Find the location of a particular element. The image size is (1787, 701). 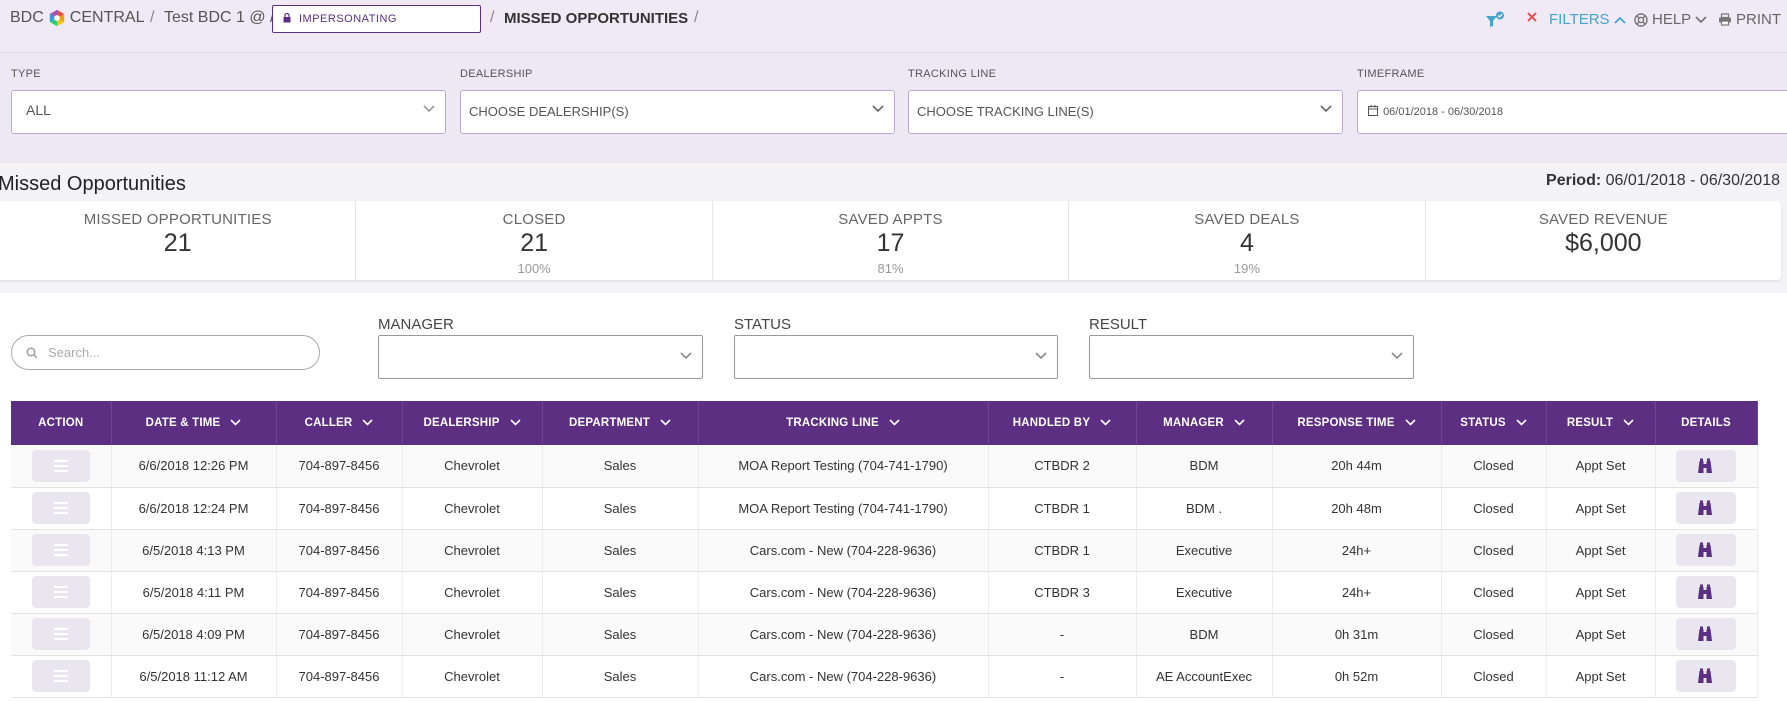

breadcrumb-account: Test BDC 1 @ / is located at coordinates (219, 18).